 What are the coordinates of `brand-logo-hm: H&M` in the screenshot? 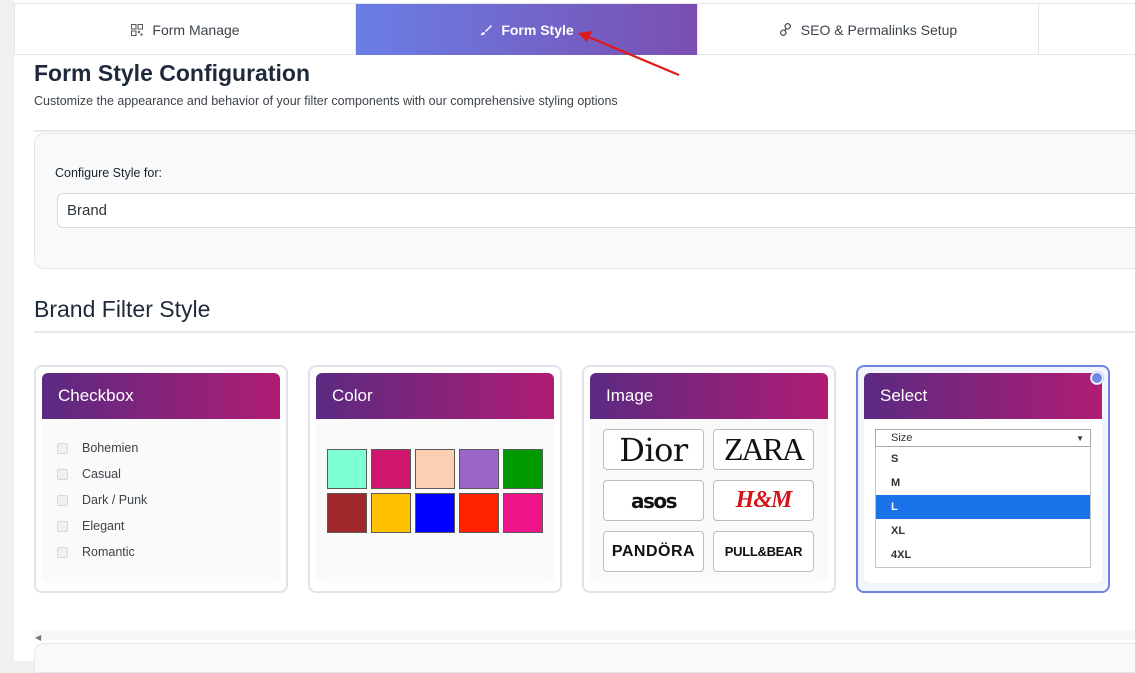 It's located at (763, 500).